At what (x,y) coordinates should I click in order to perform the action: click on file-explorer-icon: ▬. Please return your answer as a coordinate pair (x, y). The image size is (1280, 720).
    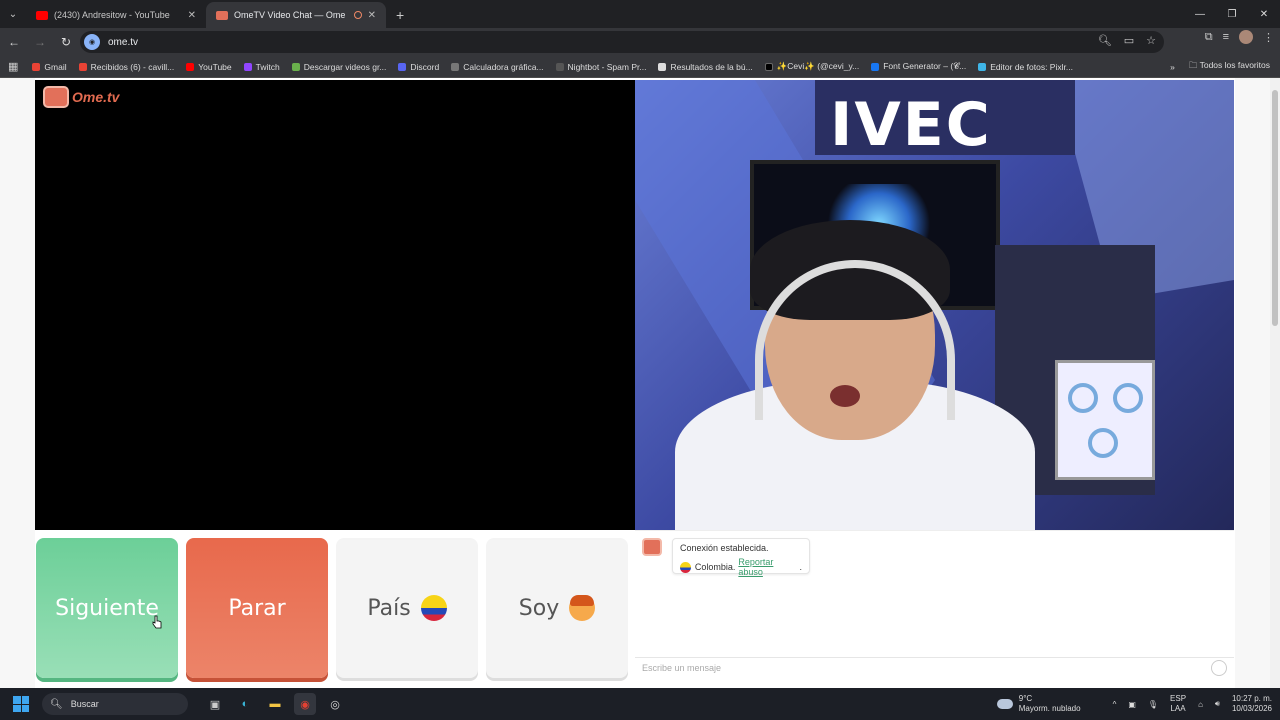
    Looking at the image, I should click on (275, 704).